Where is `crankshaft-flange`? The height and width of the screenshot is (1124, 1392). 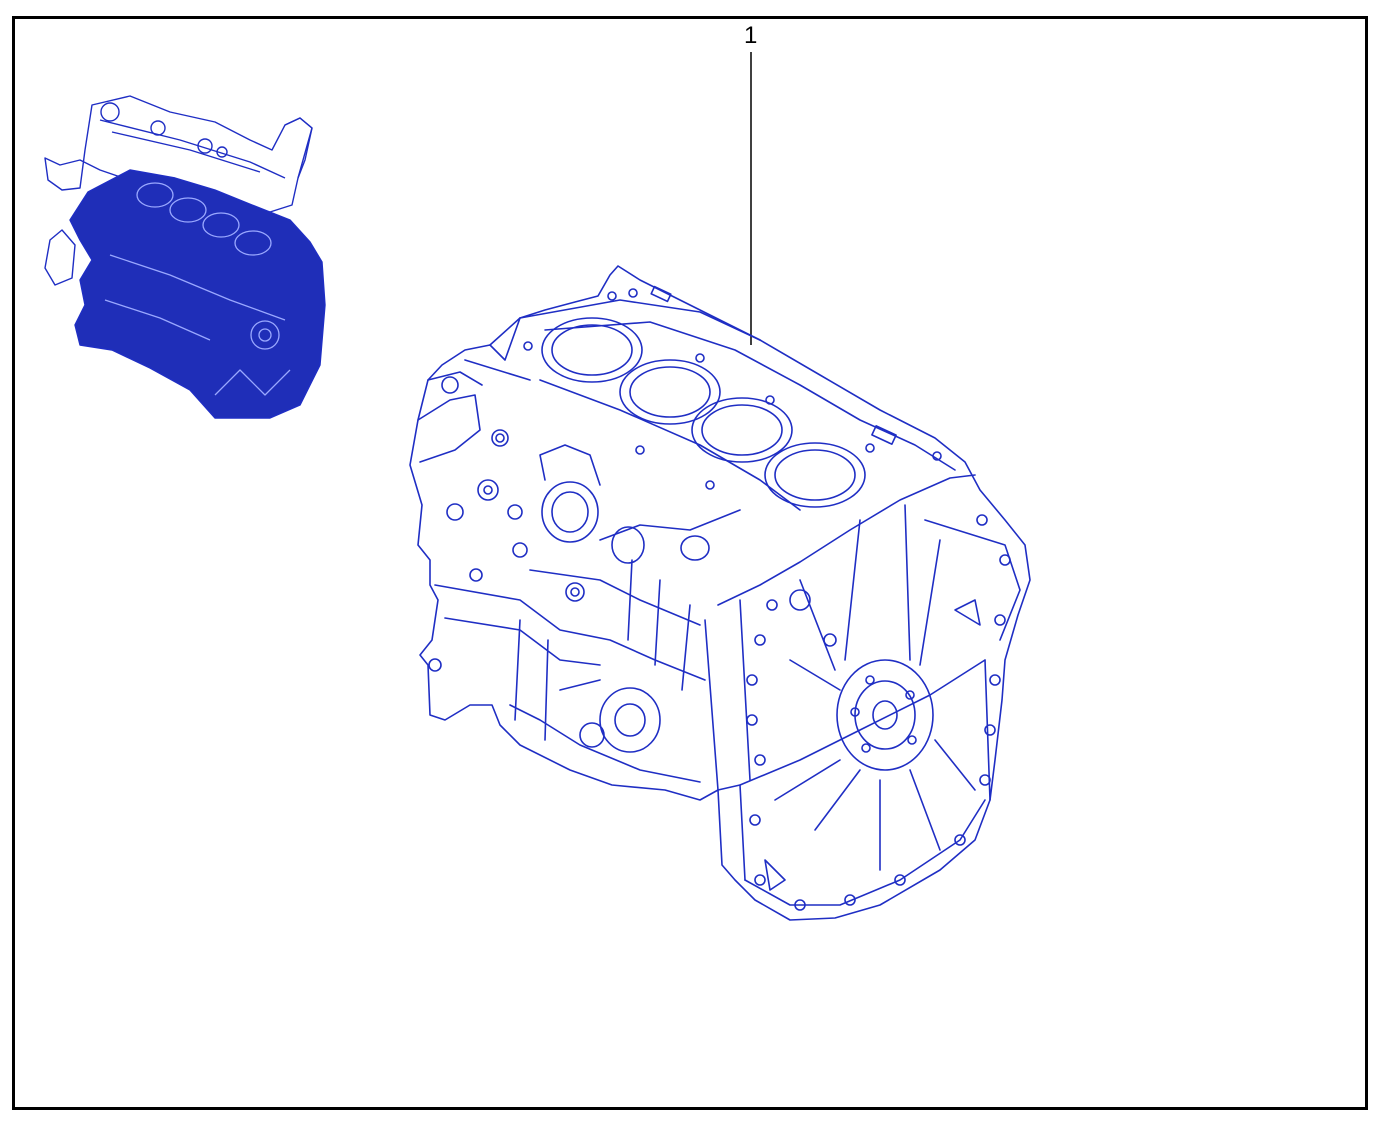
crankshaft-flange is located at coordinates (885, 715).